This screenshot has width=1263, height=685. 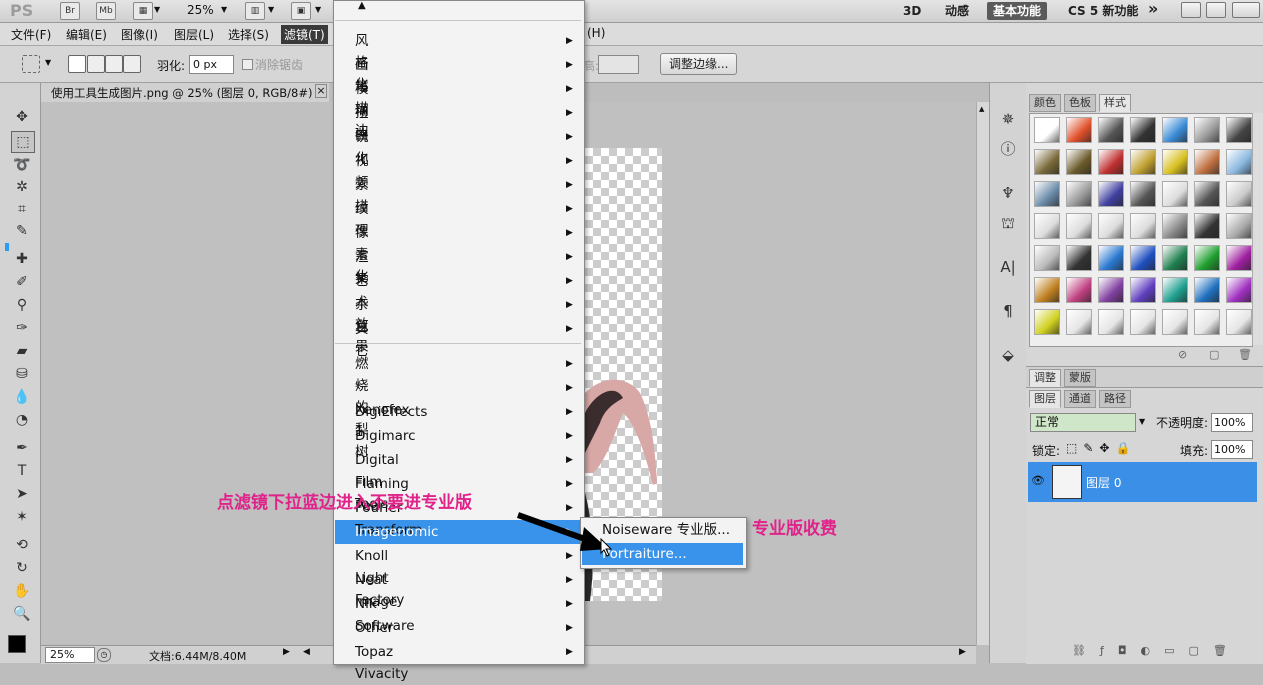 I want to click on history-brush-tool-icon: ✑, so click(x=22, y=328).